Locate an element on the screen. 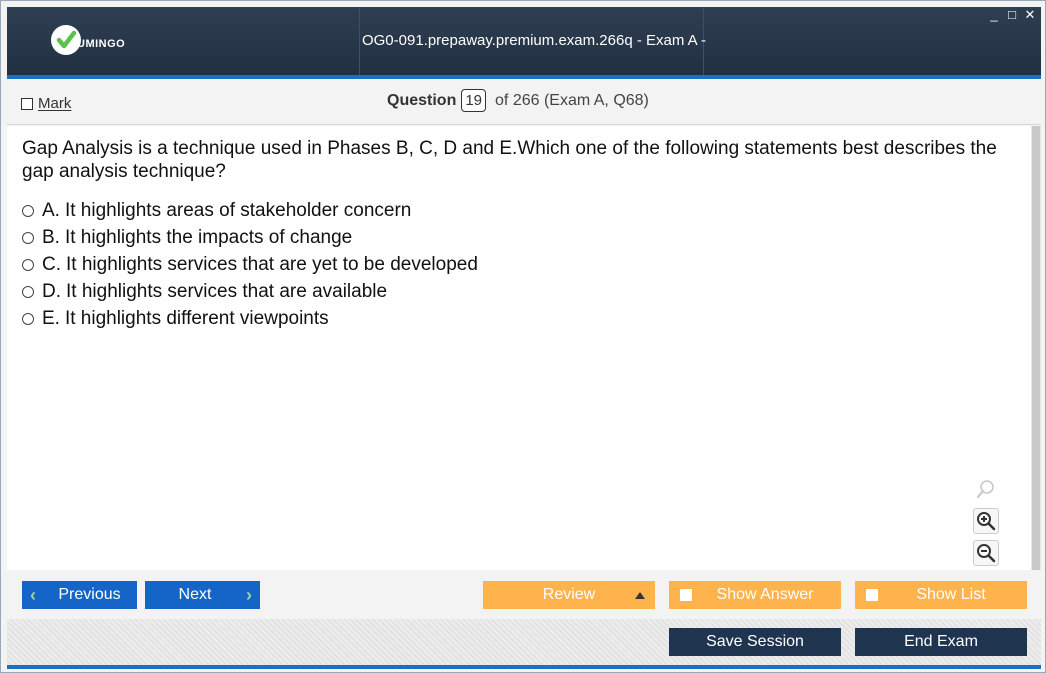 This screenshot has height=673, width=1046. vertical-scrollbar is located at coordinates (1036, 348).